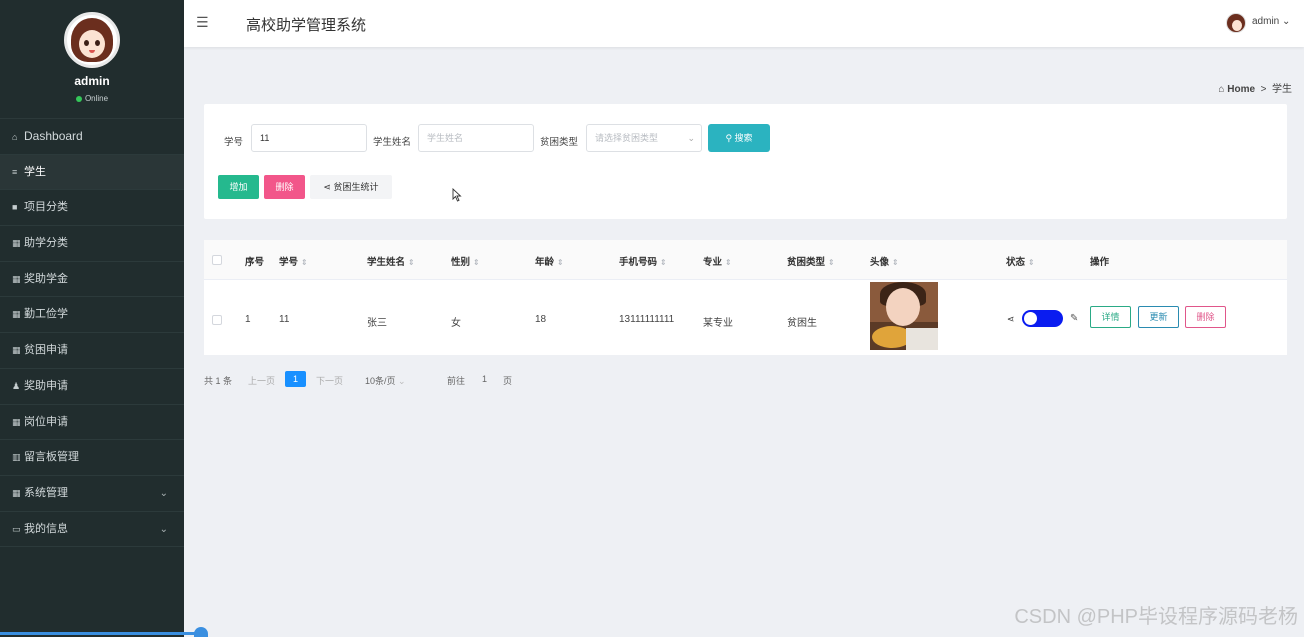  Describe the element at coordinates (46, 314) in the screenshot. I see `sidebar-item-label: 勤工俭学` at that location.